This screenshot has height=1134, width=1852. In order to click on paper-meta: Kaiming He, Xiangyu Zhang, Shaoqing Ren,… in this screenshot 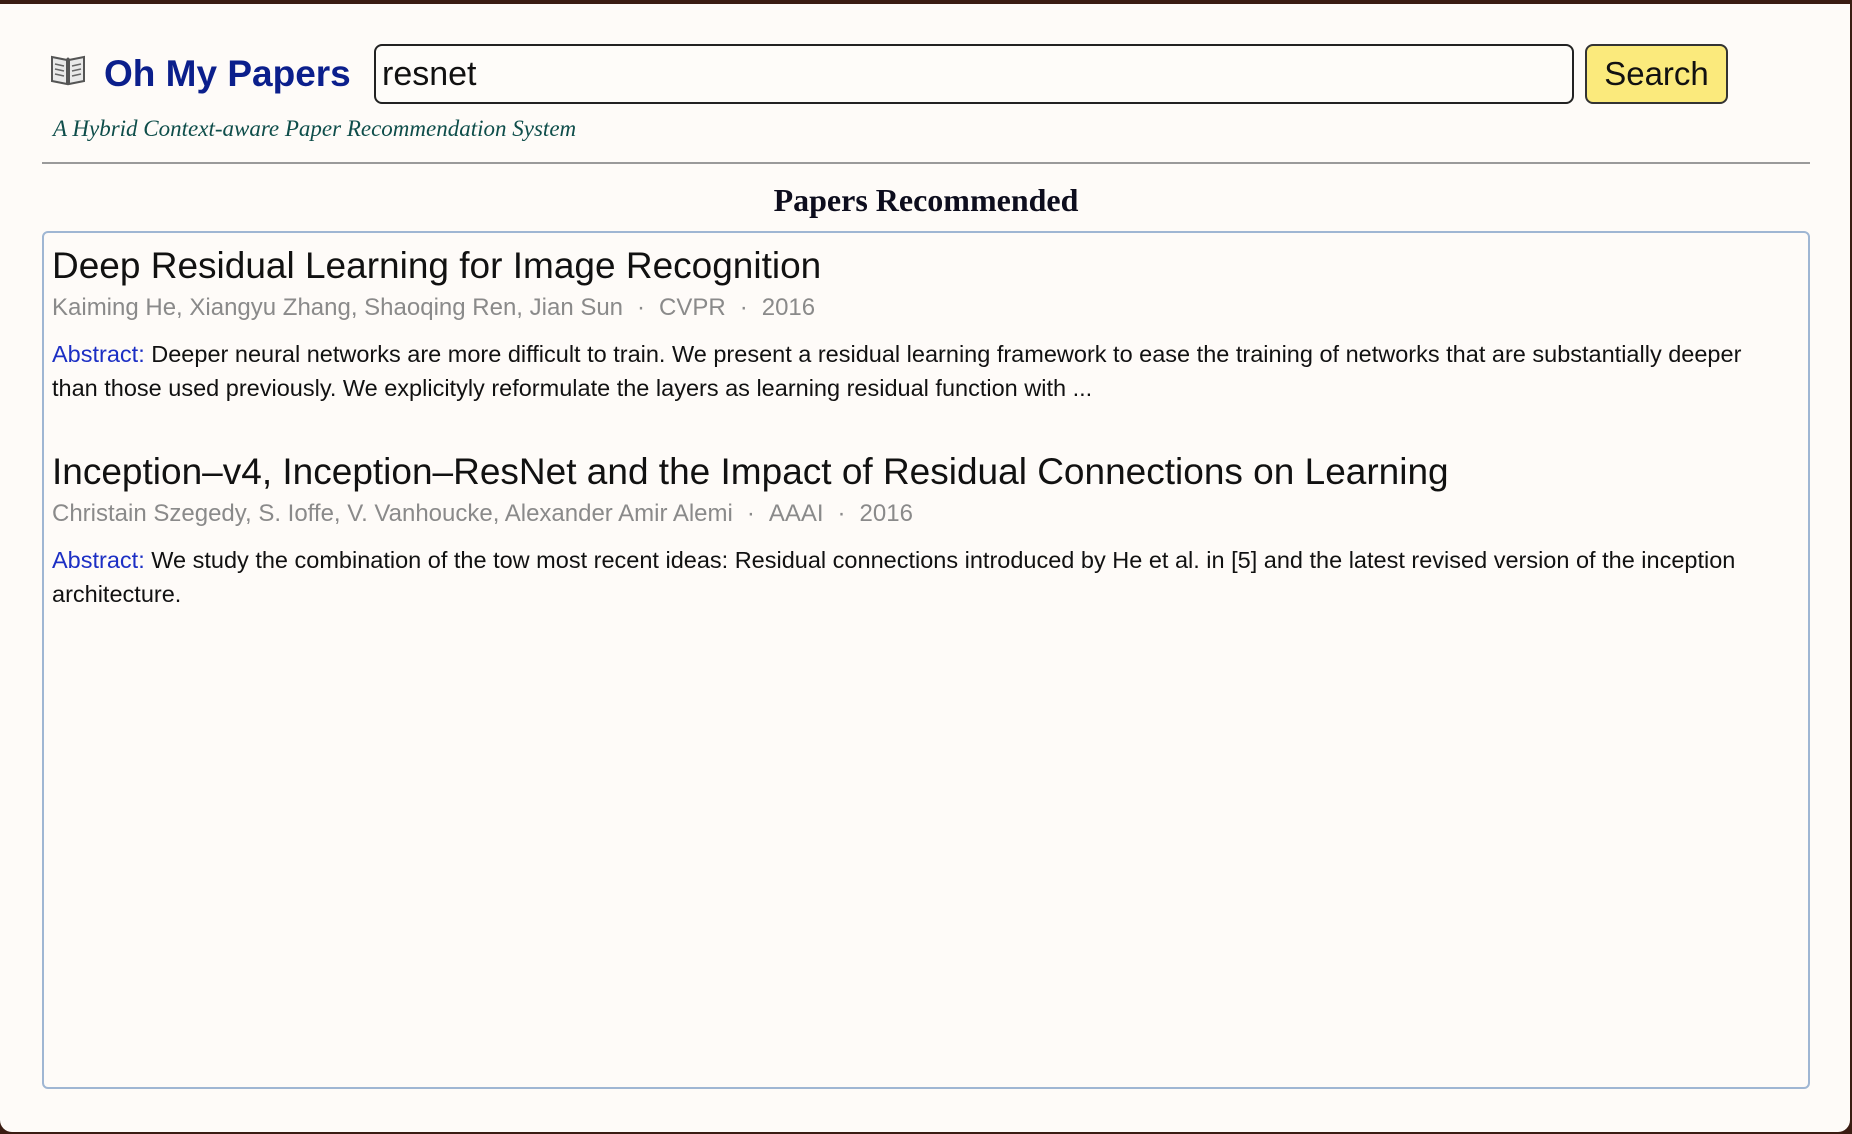, I will do `click(922, 308)`.